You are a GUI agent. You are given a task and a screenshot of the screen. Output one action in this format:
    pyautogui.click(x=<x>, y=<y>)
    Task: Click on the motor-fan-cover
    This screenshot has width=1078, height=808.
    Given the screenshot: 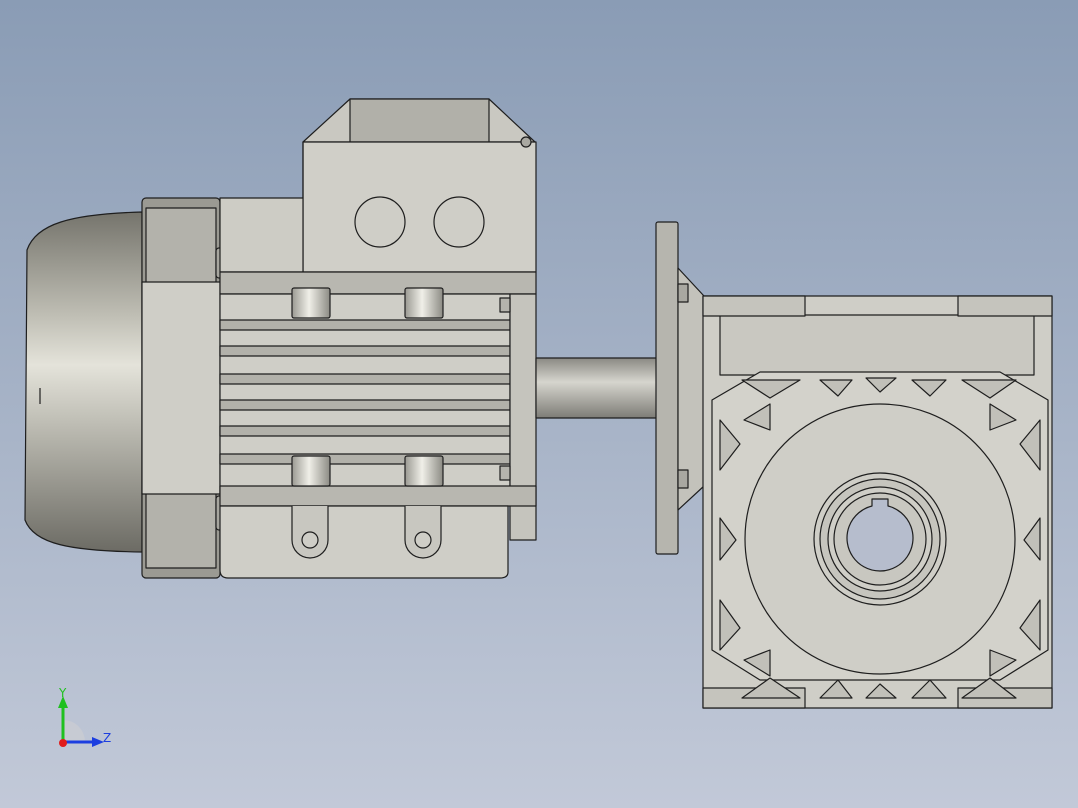 What is the action you would take?
    pyautogui.click(x=83, y=382)
    